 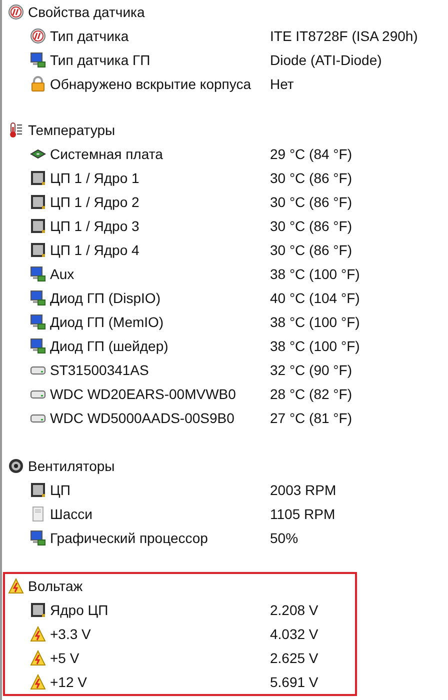 What do you see at coordinates (38, 514) in the screenshot?
I see `computer-case-icon` at bounding box center [38, 514].